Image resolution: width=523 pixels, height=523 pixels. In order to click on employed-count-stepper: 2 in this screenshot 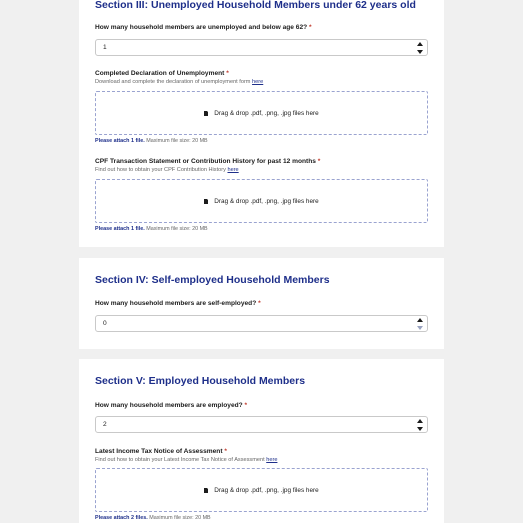, I will do `click(261, 424)`.